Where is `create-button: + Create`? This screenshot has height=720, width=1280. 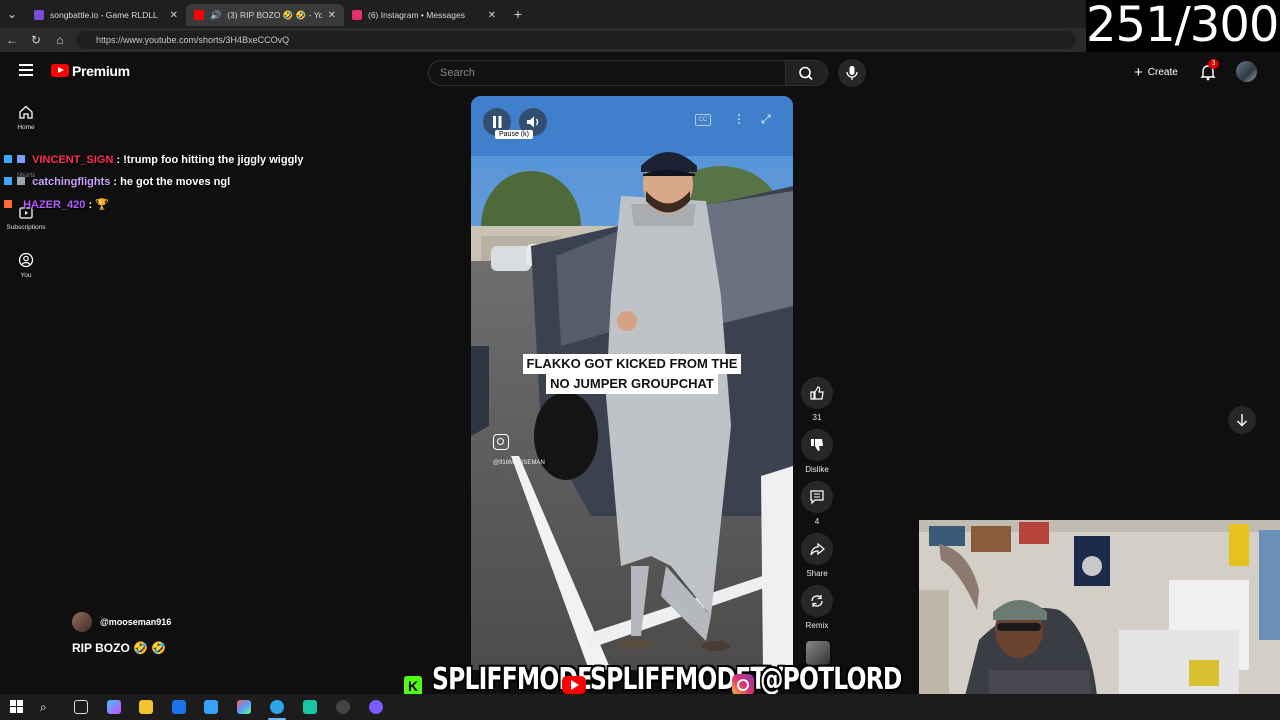
create-button: + Create is located at coordinates (1156, 72).